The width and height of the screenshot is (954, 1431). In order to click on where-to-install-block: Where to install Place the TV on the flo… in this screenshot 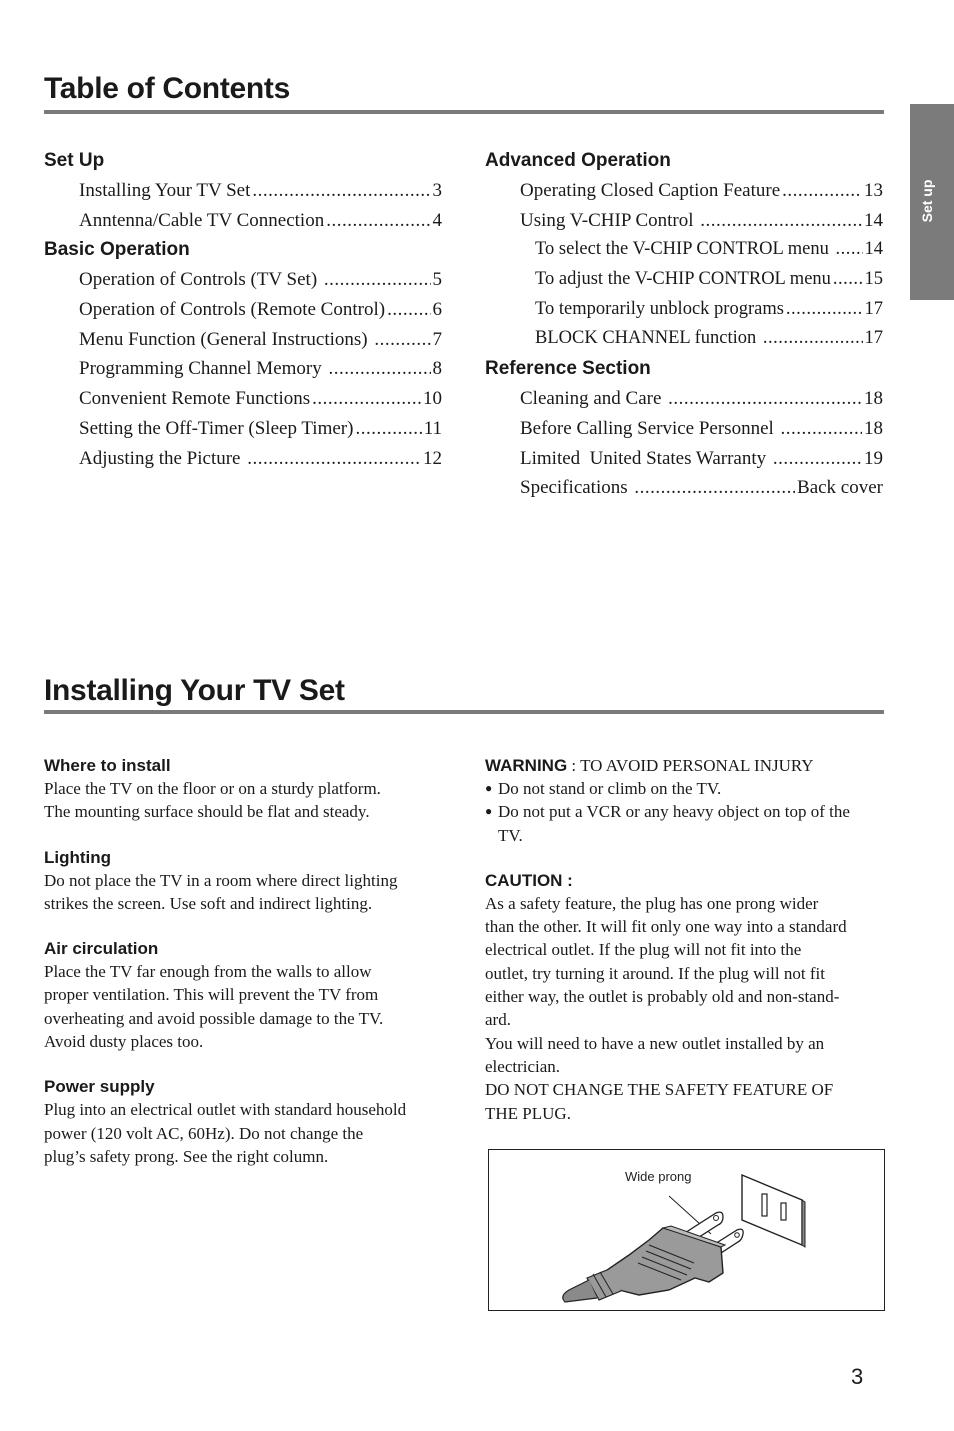, I will do `click(244, 789)`.